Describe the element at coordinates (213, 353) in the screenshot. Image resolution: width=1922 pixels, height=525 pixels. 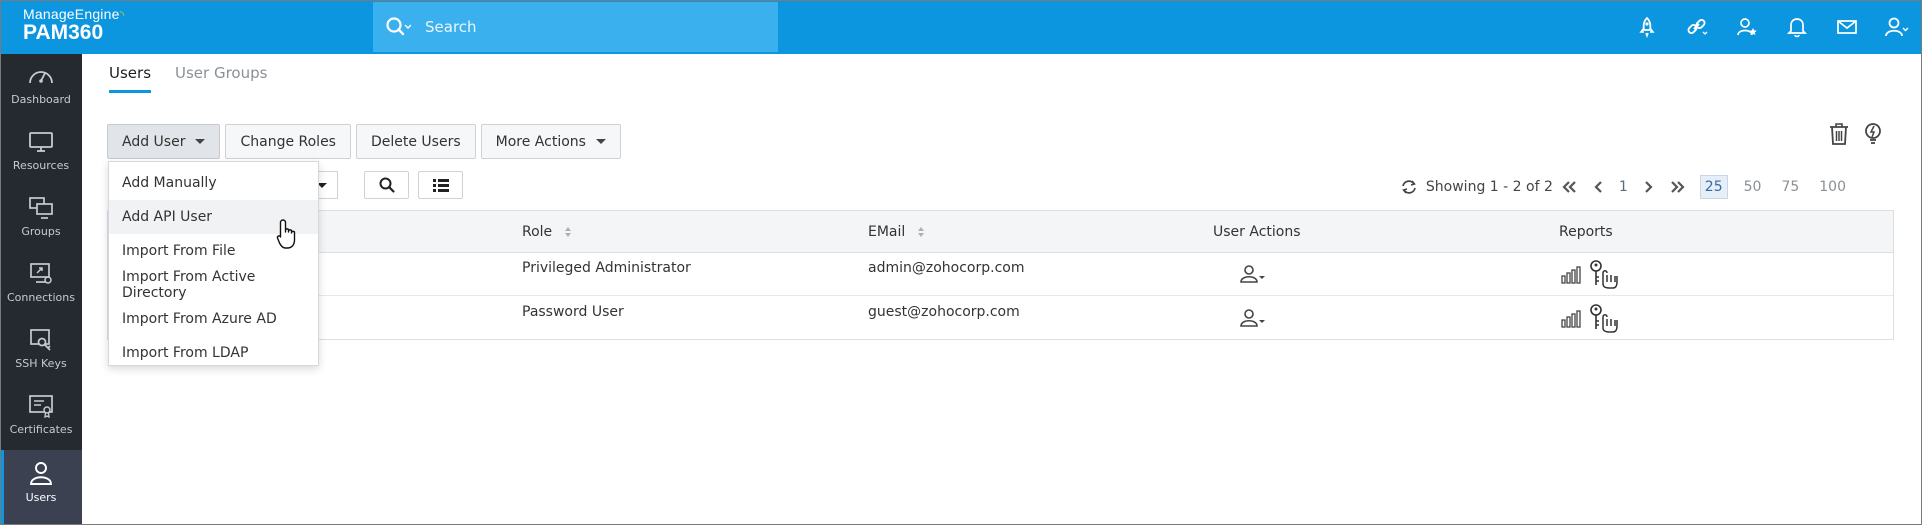
I see `menu-item-import-from-ldap: Import From LDAP` at that location.